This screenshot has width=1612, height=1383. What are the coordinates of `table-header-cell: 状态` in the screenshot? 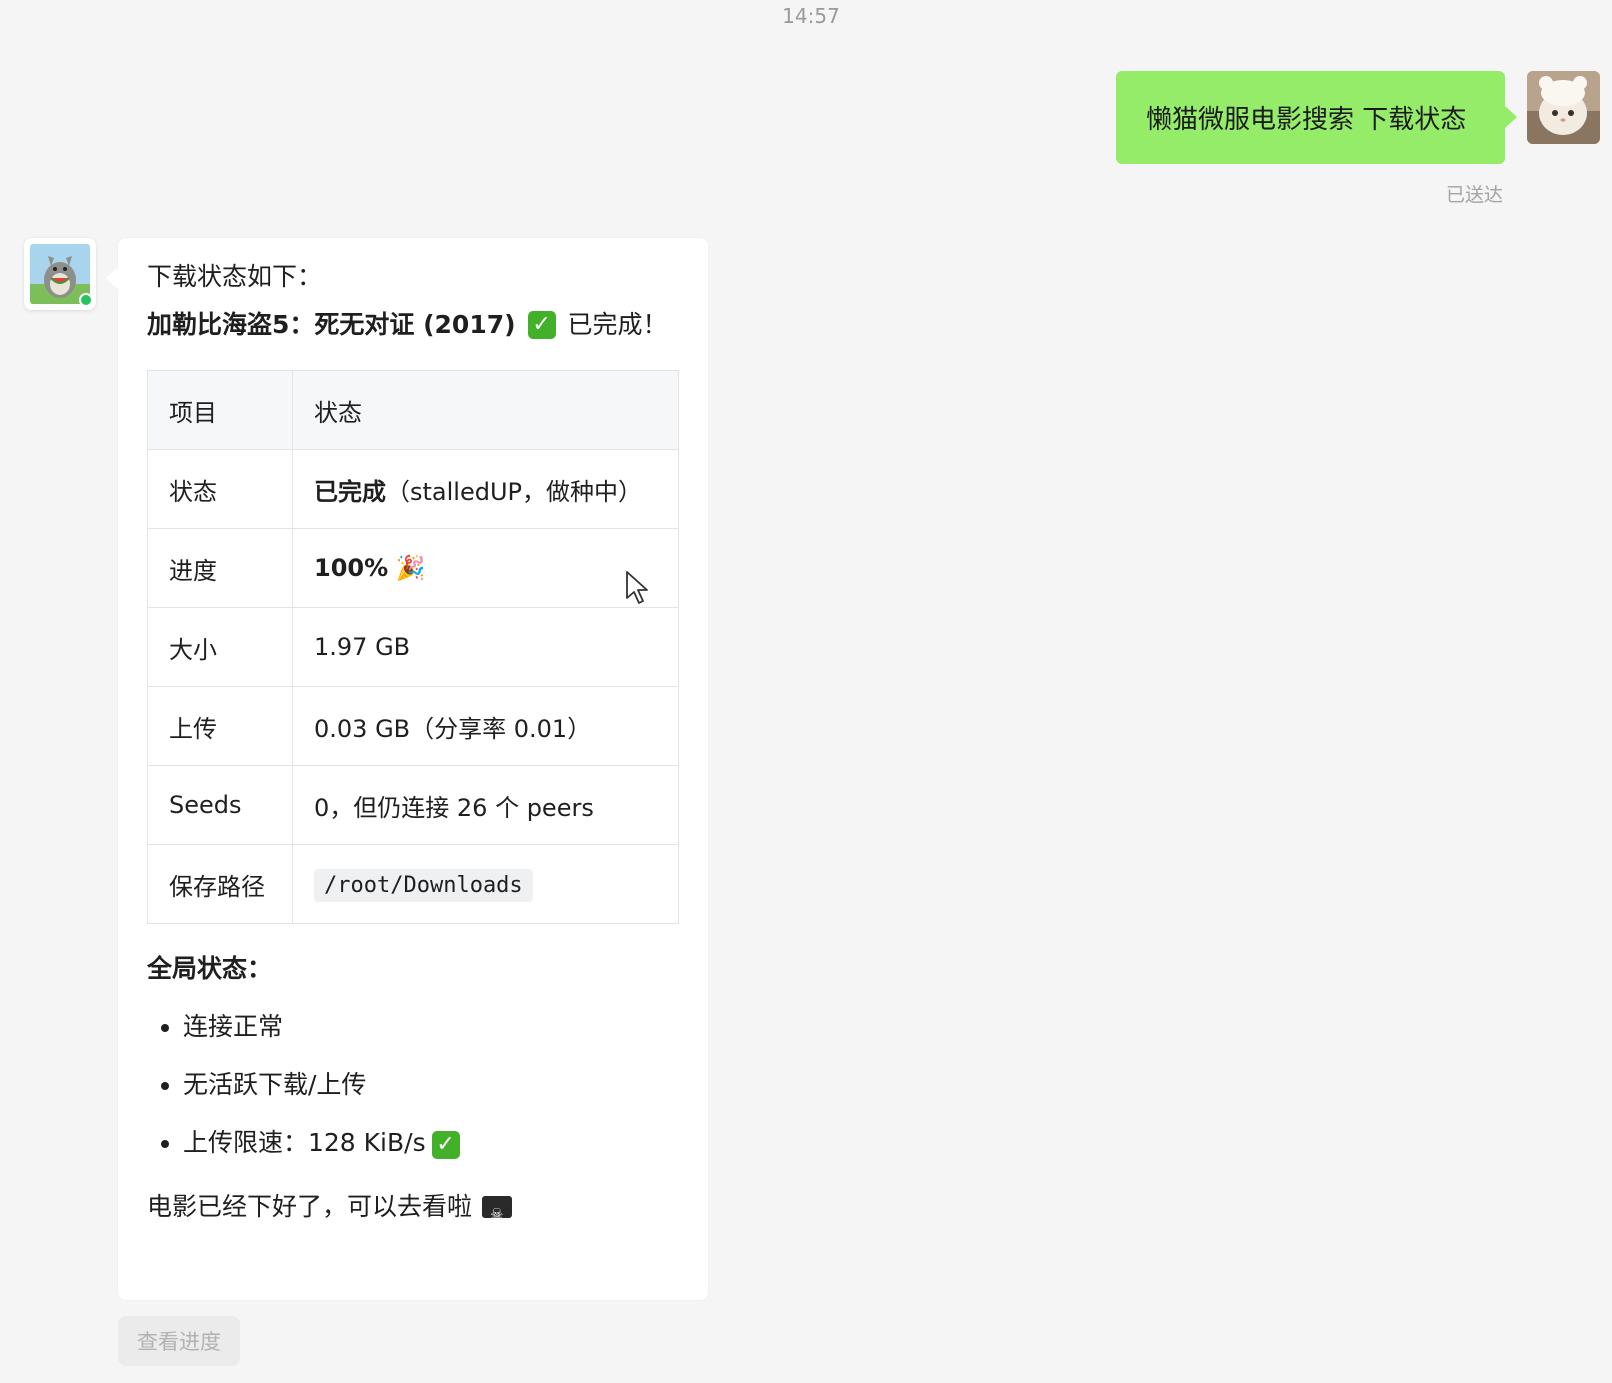 It's located at (485, 410).